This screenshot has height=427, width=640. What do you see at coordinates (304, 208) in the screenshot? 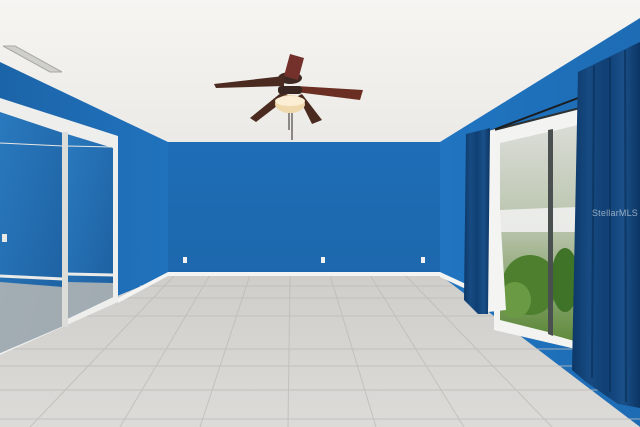
I see `back-wall` at bounding box center [304, 208].